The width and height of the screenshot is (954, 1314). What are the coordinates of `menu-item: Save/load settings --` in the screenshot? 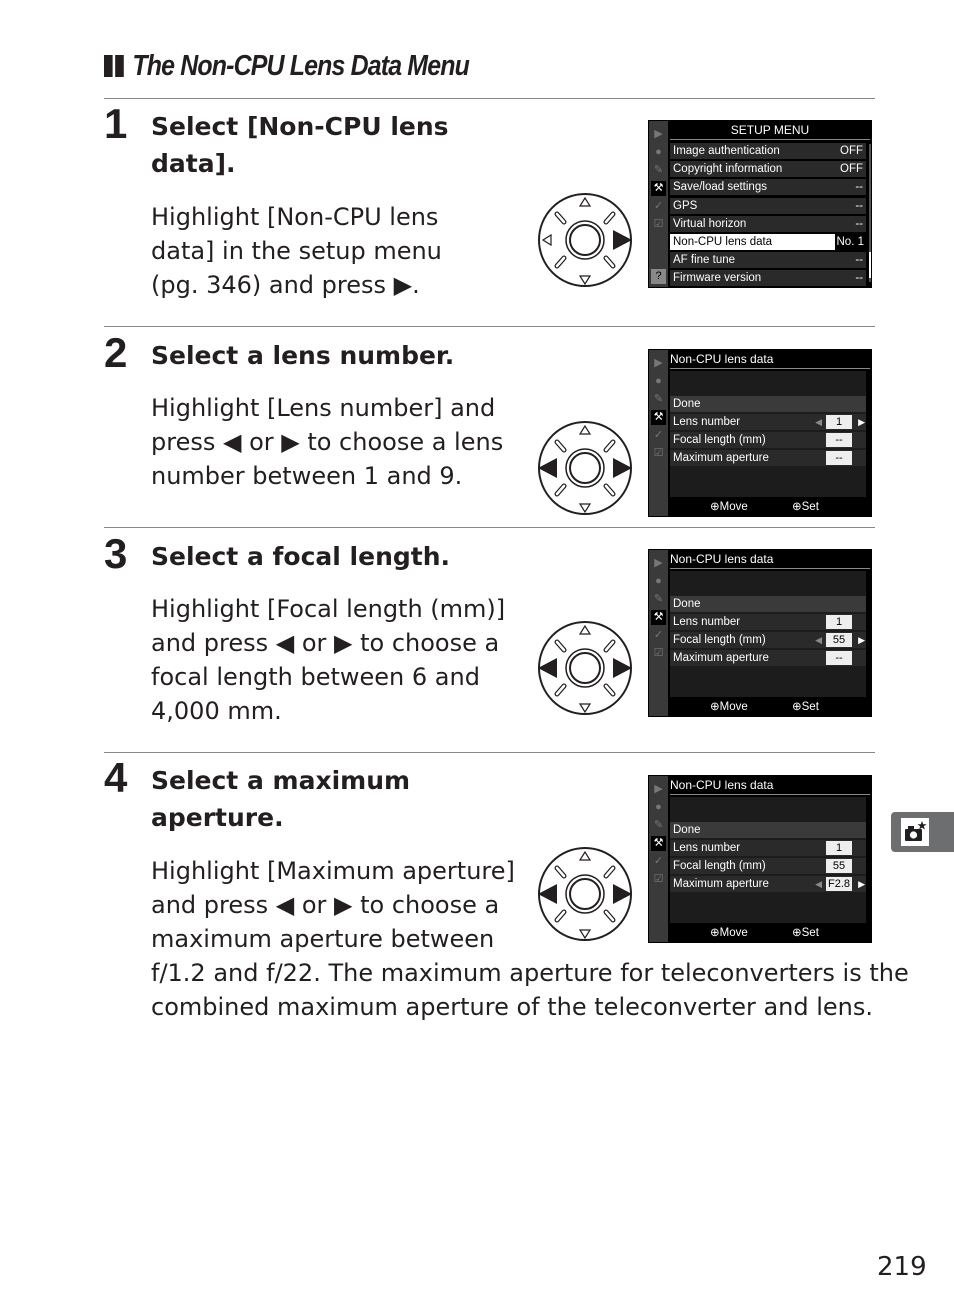 It's located at (768, 187).